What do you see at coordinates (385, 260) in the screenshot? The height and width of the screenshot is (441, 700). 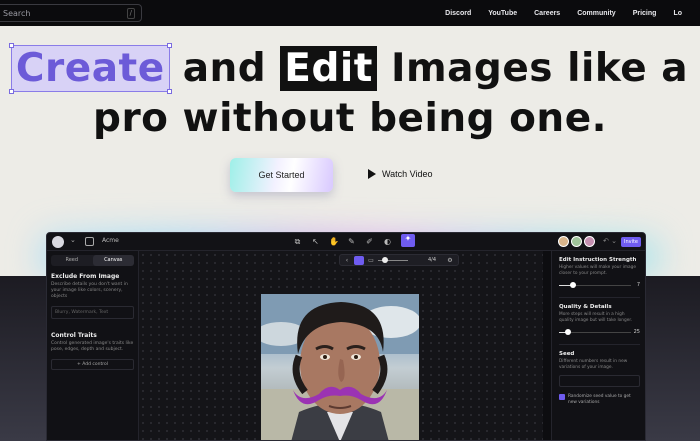 I see `brush-size-knob` at bounding box center [385, 260].